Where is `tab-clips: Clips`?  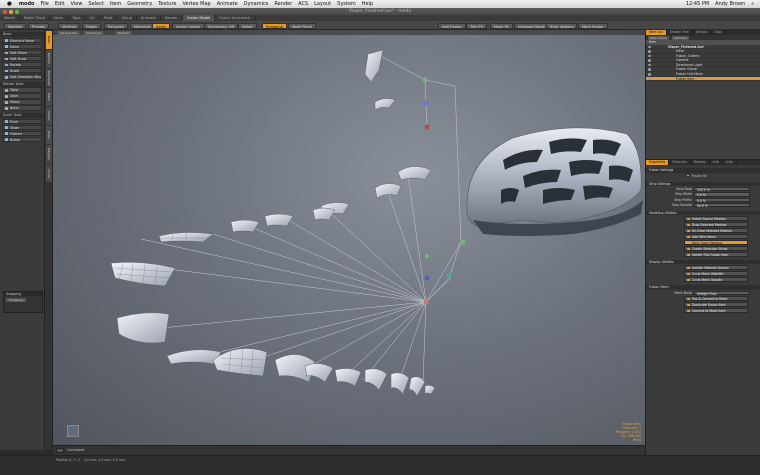 tab-clips: Clips is located at coordinates (718, 32).